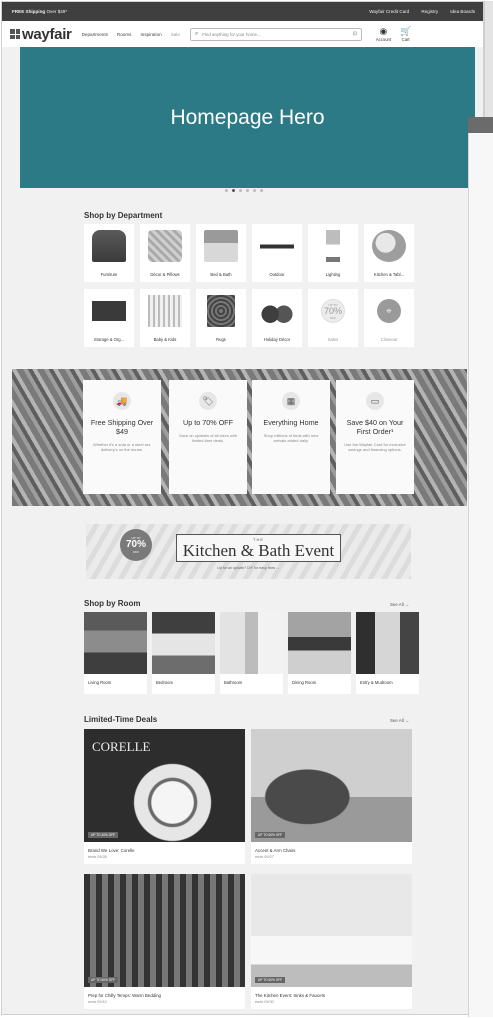 This screenshot has width=493, height=1018. Describe the element at coordinates (333, 339) in the screenshot. I see `department-label: Sales` at that location.